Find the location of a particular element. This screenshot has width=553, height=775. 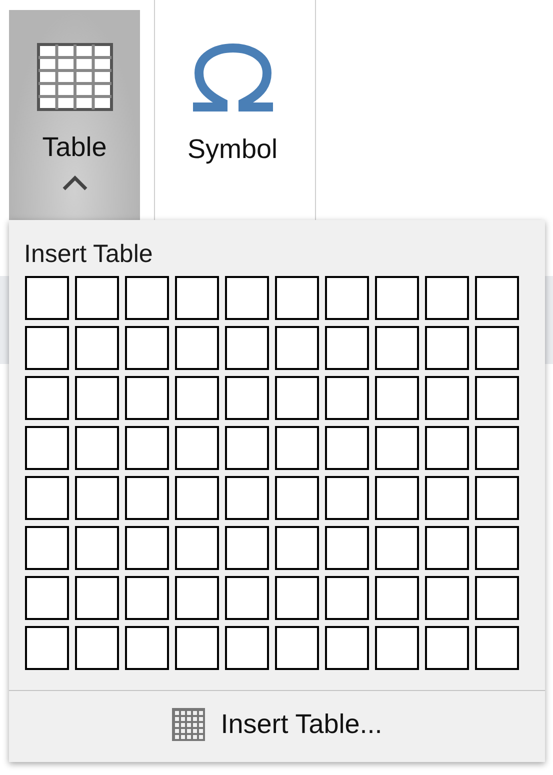

omega-icon is located at coordinates (232, 78).